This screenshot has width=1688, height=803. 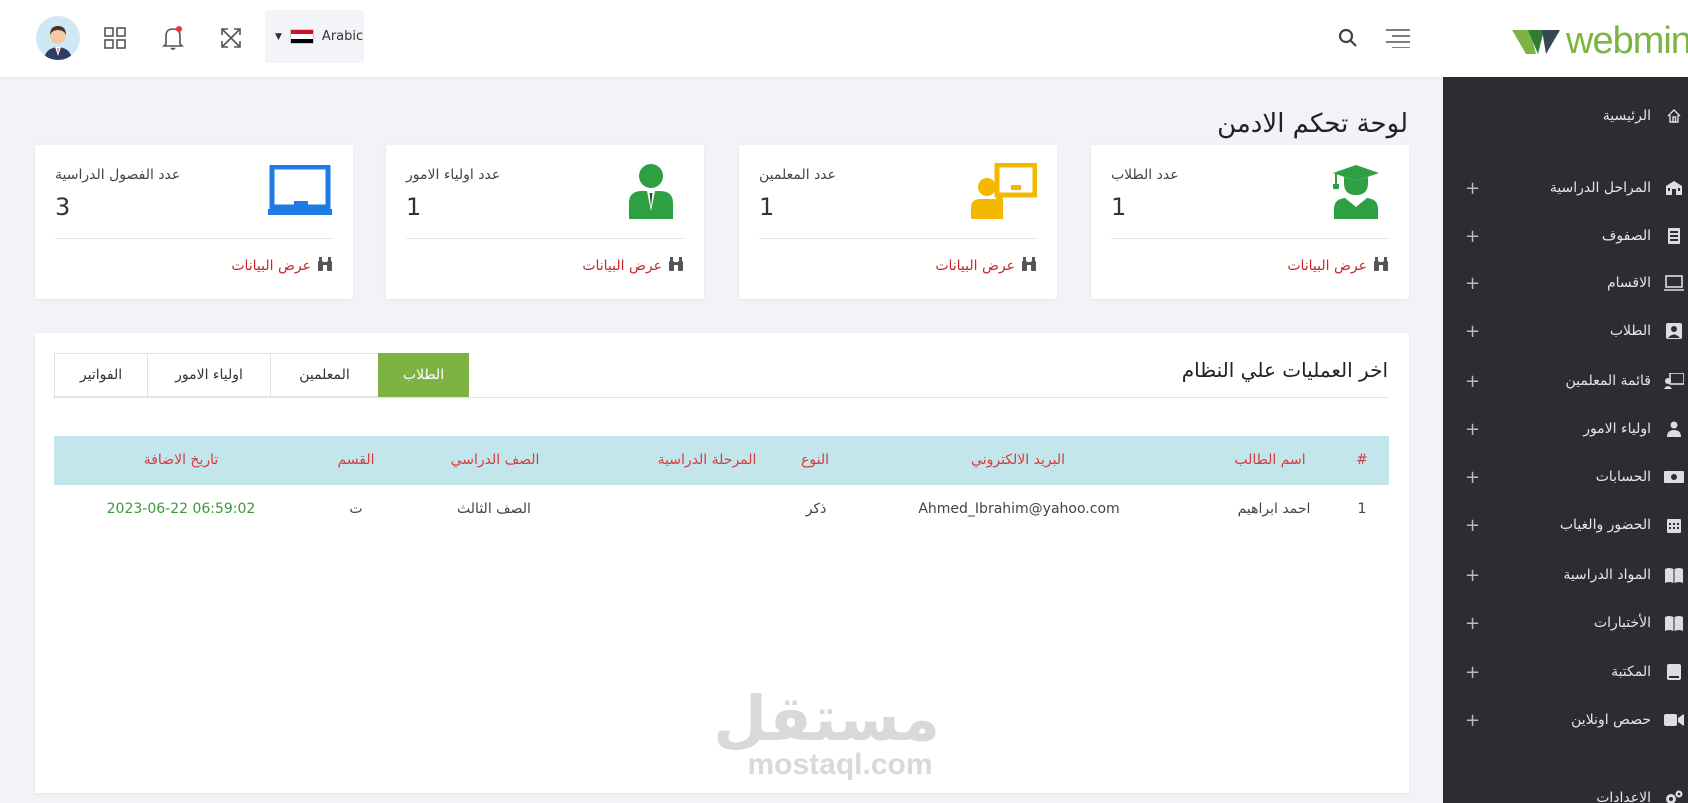 What do you see at coordinates (1327, 266) in the screenshot?
I see `view-data-label: عرض البيانات` at bounding box center [1327, 266].